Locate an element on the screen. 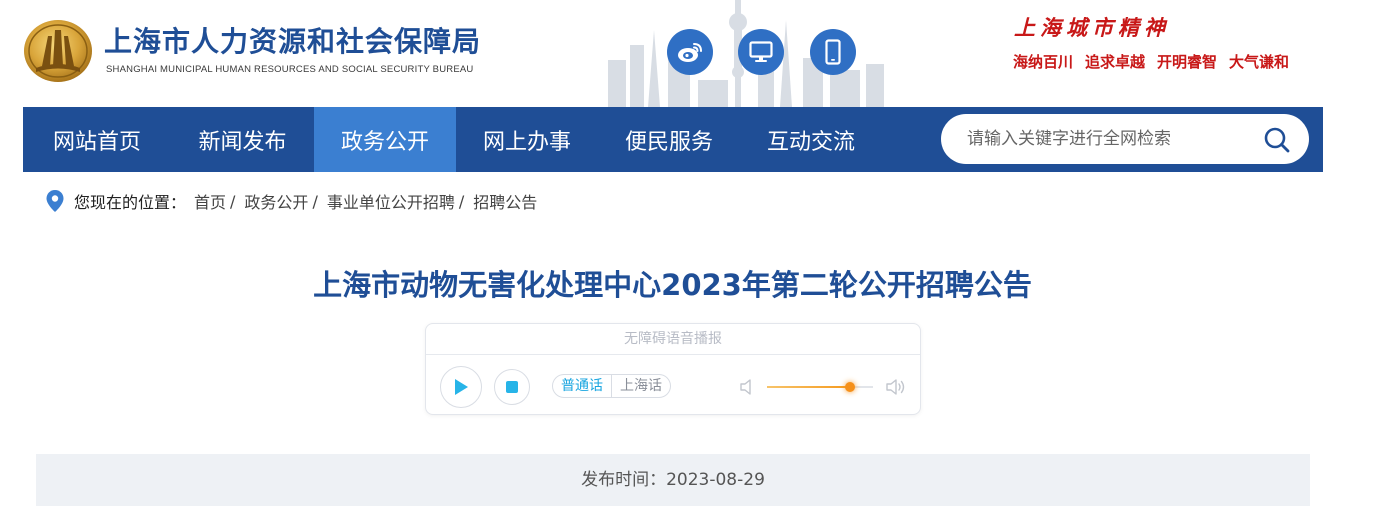 This screenshot has width=1391, height=518. weibo-icon is located at coordinates (690, 52).